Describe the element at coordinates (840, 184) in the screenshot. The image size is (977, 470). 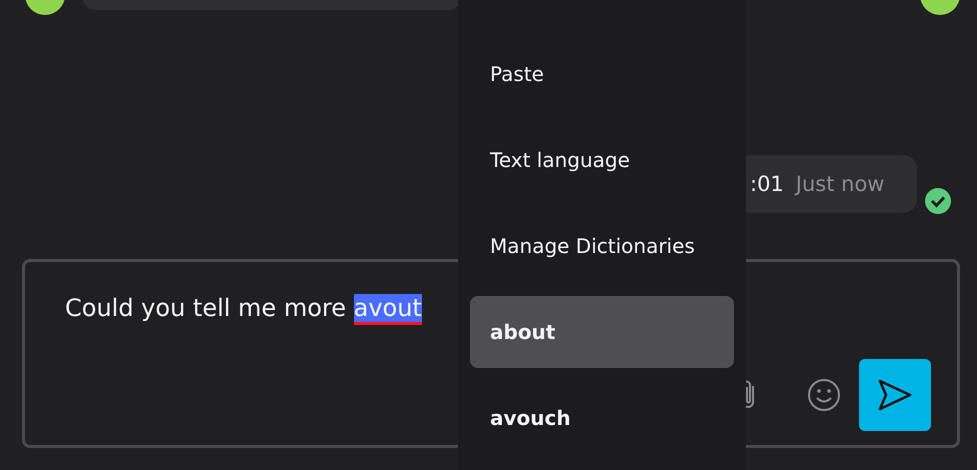
I see `message-time: Just now` at that location.